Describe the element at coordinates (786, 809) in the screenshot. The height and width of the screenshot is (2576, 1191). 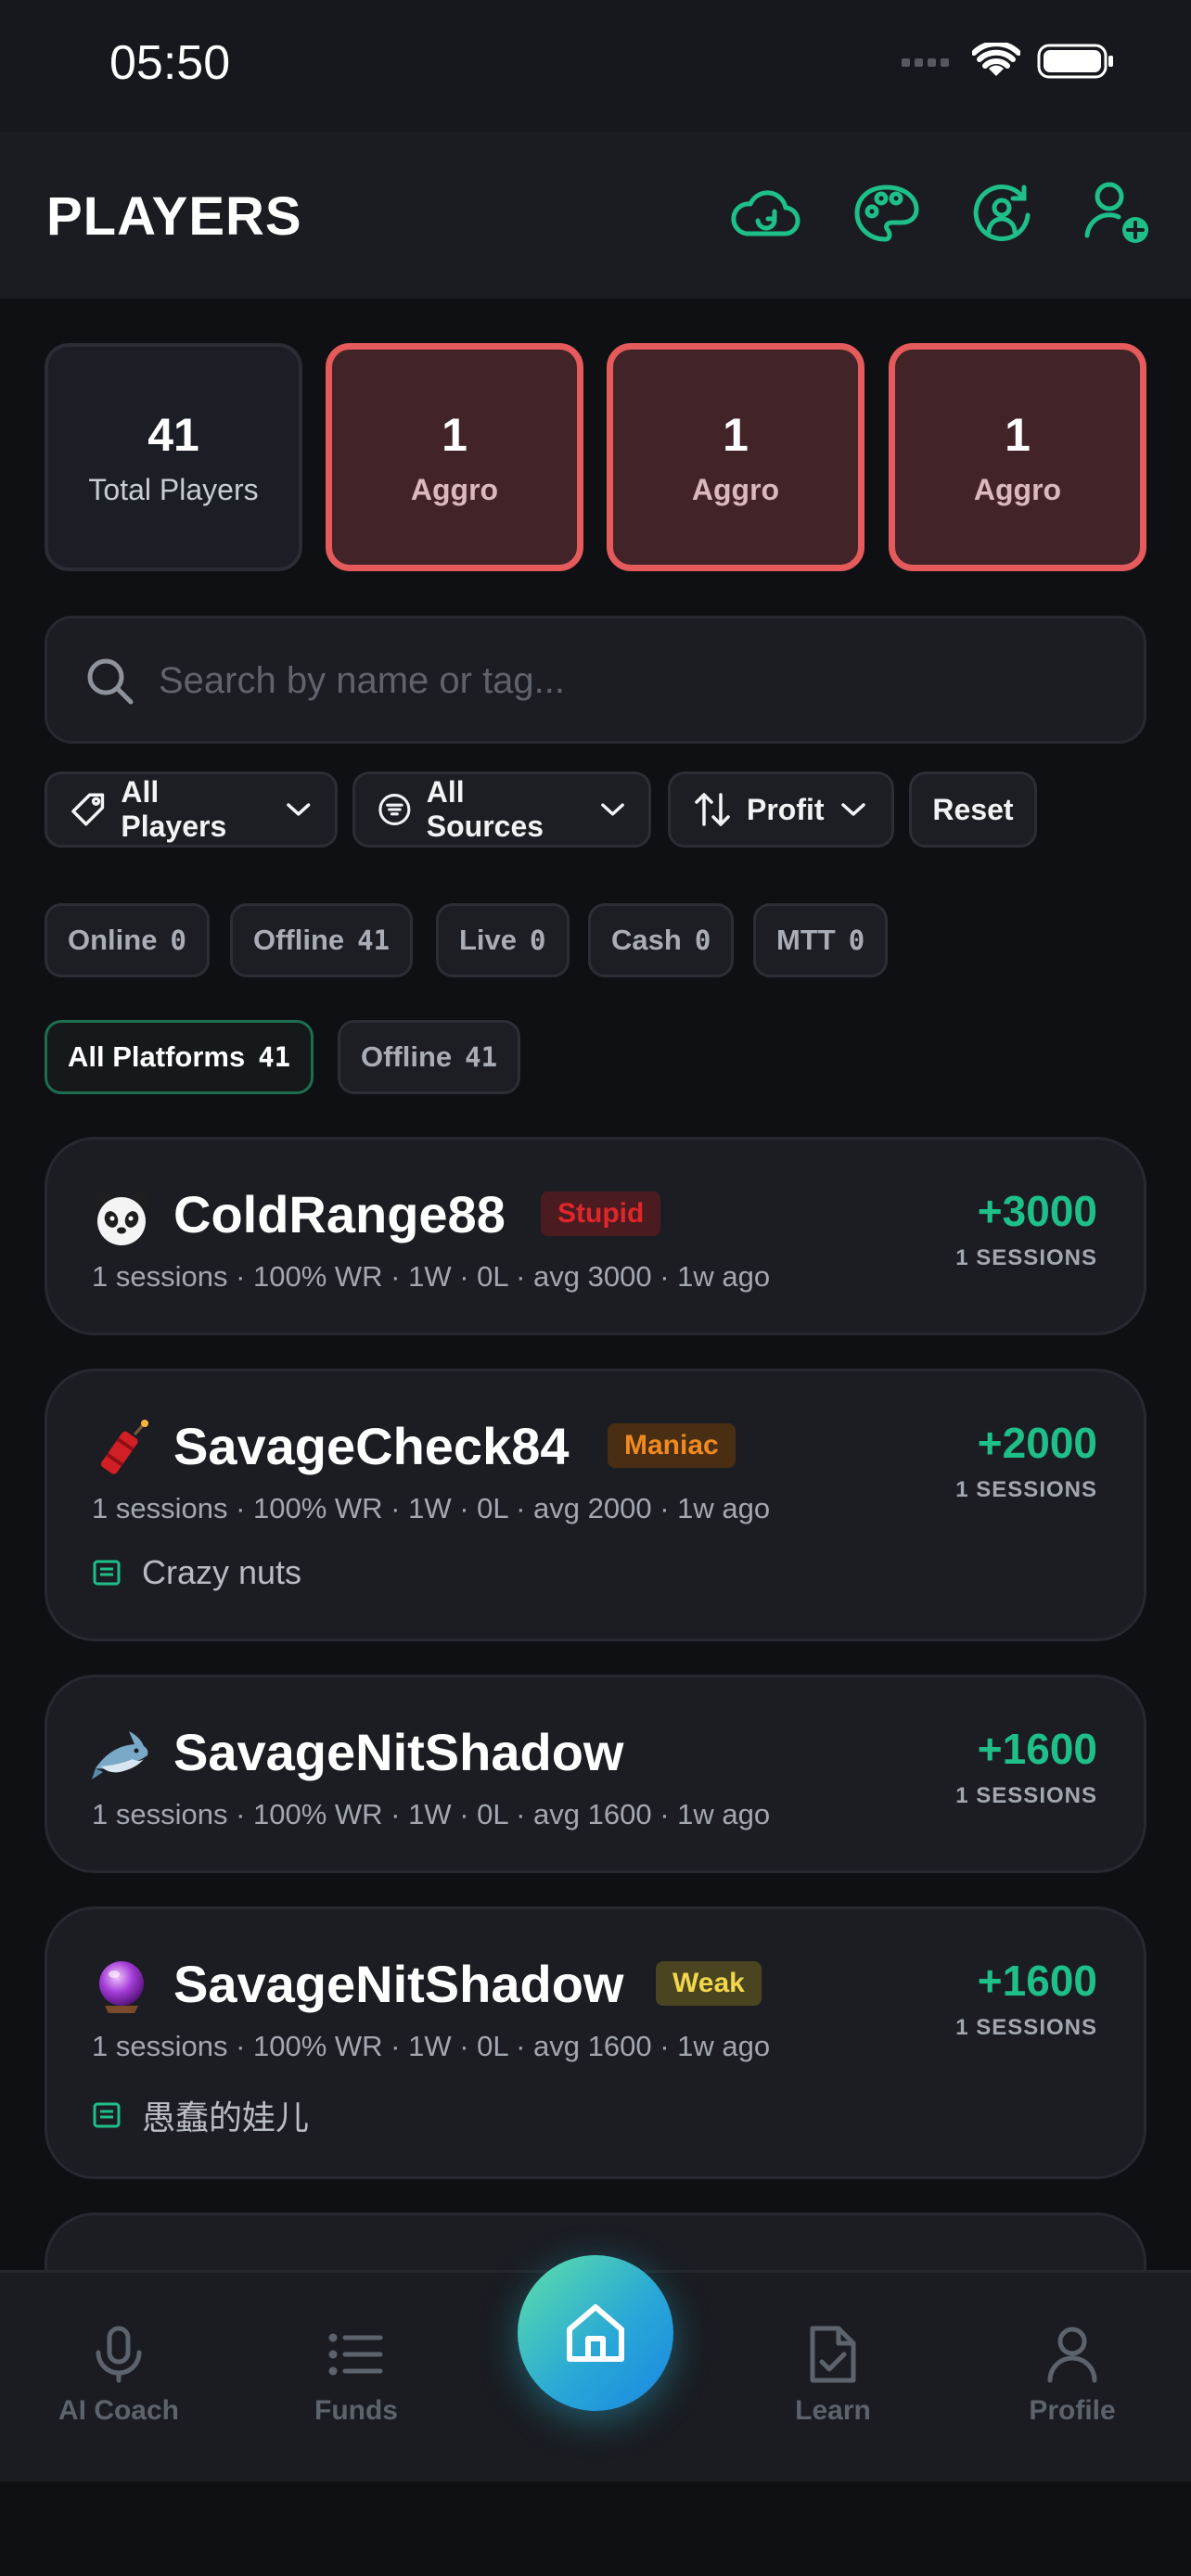
I see `sort-label: Profit` at that location.